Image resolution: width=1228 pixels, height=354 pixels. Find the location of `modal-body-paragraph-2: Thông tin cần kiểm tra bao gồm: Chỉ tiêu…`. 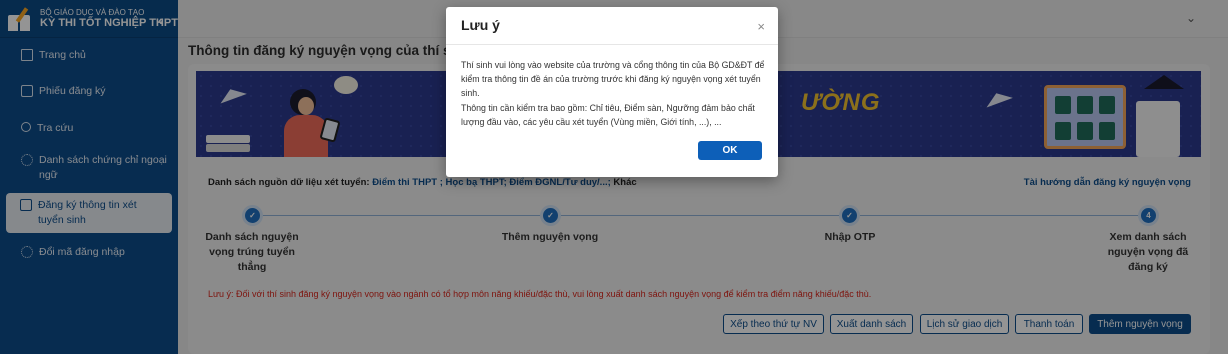

modal-body-paragraph-2: Thông tin cần kiểm tra bao gồm: Chỉ tiêu… is located at coordinates (608, 114).